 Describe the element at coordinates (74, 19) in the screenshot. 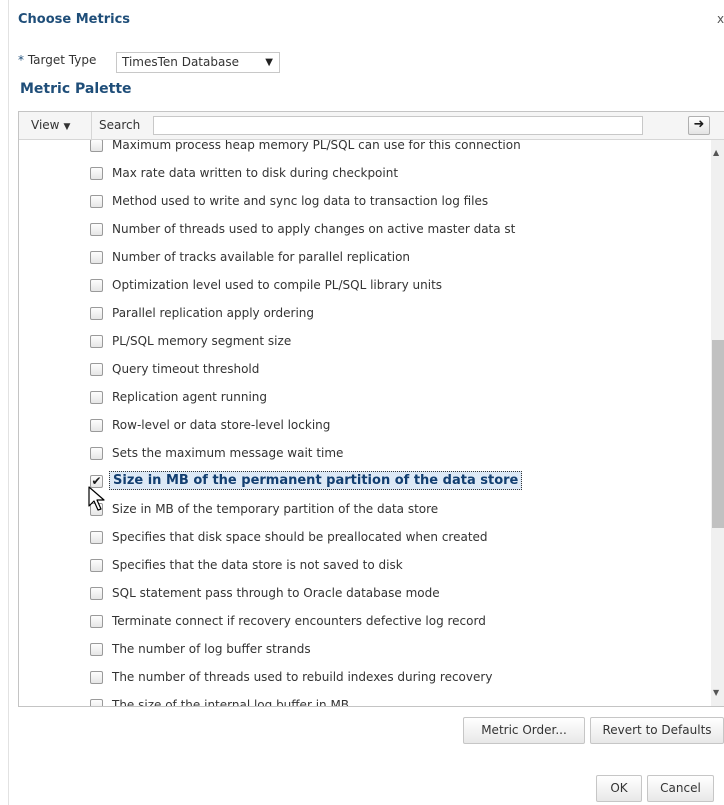

I see `dialog-title: Choose Metrics` at that location.